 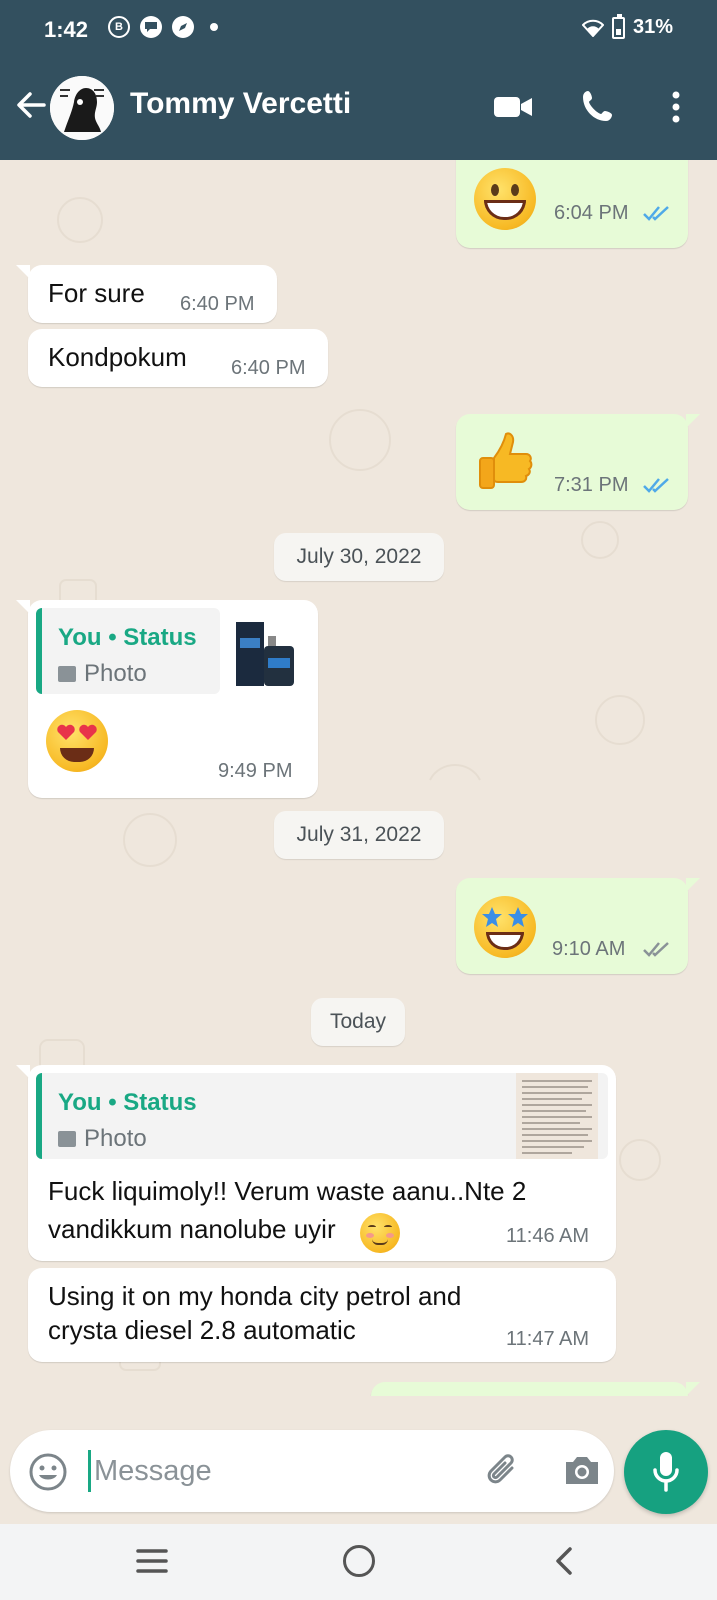 What do you see at coordinates (119, 27) in the screenshot?
I see `b-notification-icon: B` at bounding box center [119, 27].